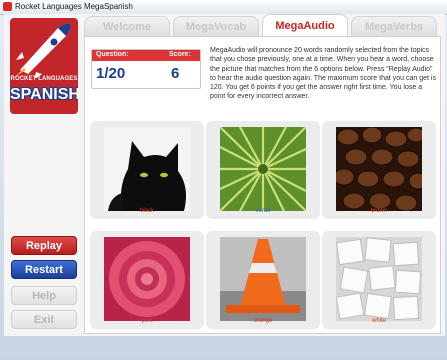  What do you see at coordinates (112, 54) in the screenshot?
I see `question-label: Question:` at bounding box center [112, 54].